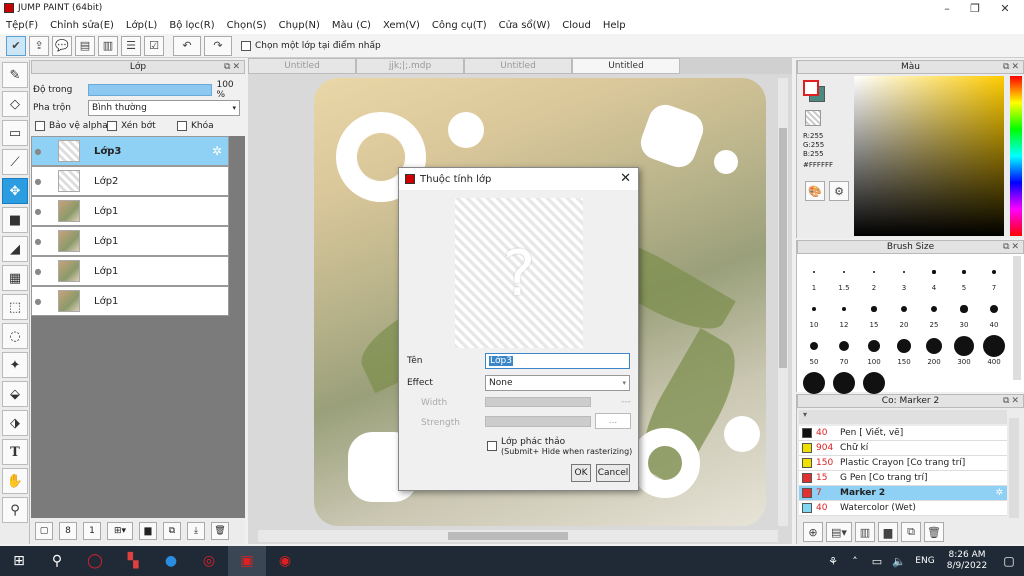  Describe the element at coordinates (15, 510) in the screenshot. I see `eyedropper-icon: ⚲` at that location.